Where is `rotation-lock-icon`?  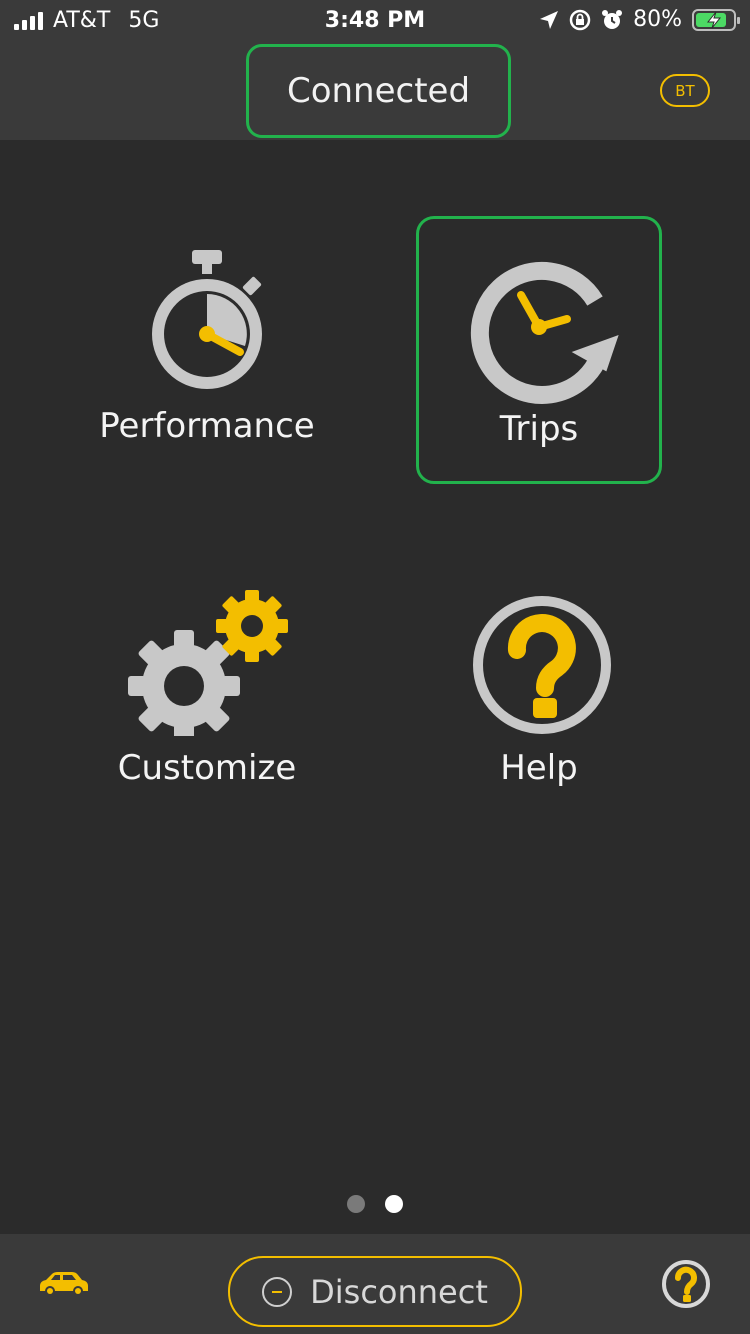 rotation-lock-icon is located at coordinates (580, 19).